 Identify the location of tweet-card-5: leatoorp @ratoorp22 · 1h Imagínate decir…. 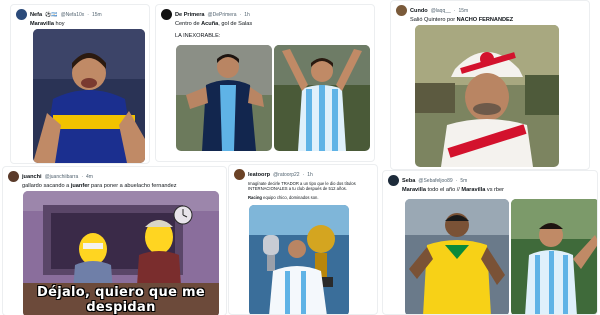
(303, 239).